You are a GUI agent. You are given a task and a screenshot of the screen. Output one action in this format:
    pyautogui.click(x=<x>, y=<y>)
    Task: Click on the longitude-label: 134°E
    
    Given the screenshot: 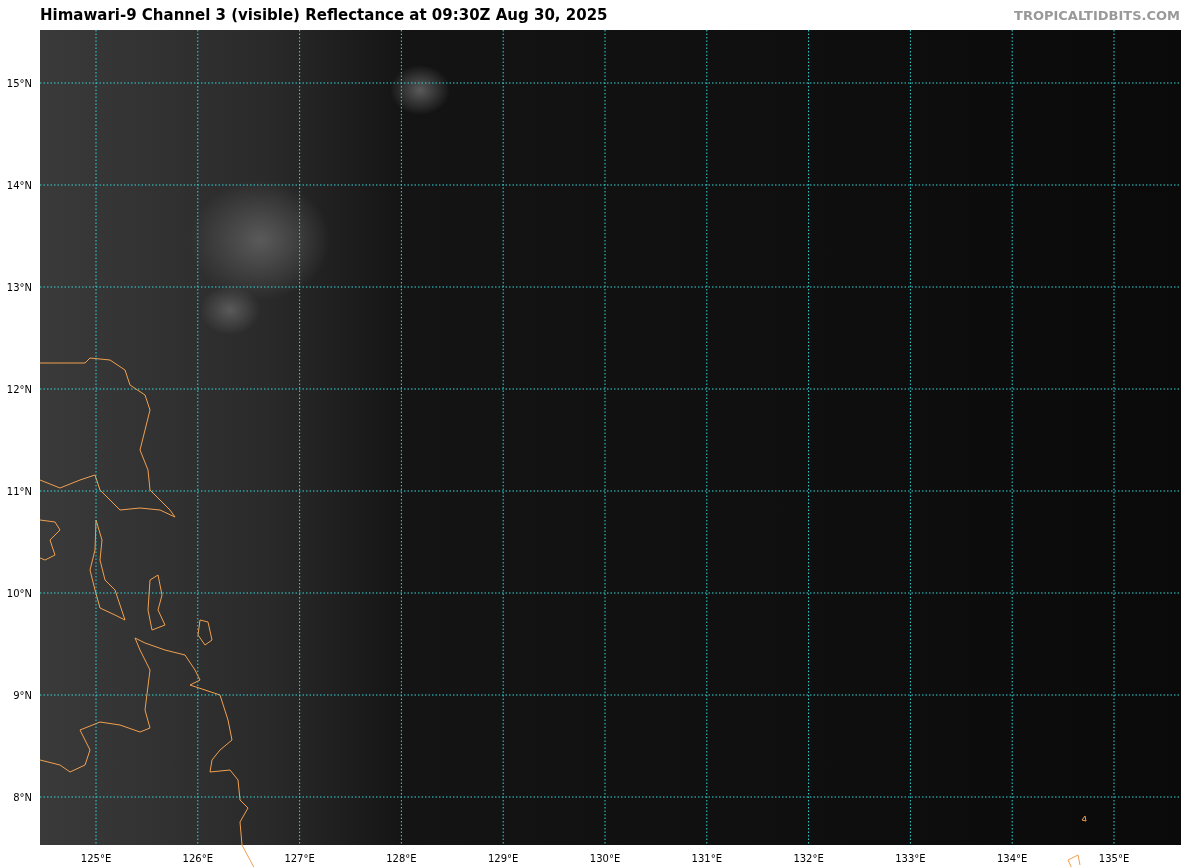 What is the action you would take?
    pyautogui.click(x=1012, y=858)
    